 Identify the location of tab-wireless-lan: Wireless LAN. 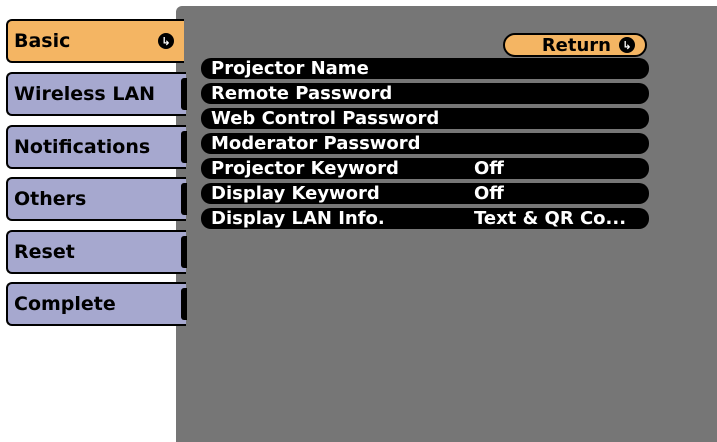
(96, 94).